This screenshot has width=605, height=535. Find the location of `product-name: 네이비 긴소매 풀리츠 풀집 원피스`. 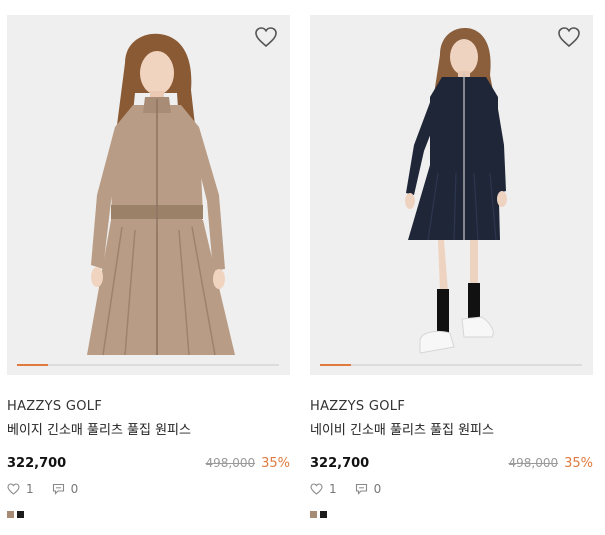

product-name: 네이비 긴소매 풀리츠 풀집 원피스 is located at coordinates (451, 428).